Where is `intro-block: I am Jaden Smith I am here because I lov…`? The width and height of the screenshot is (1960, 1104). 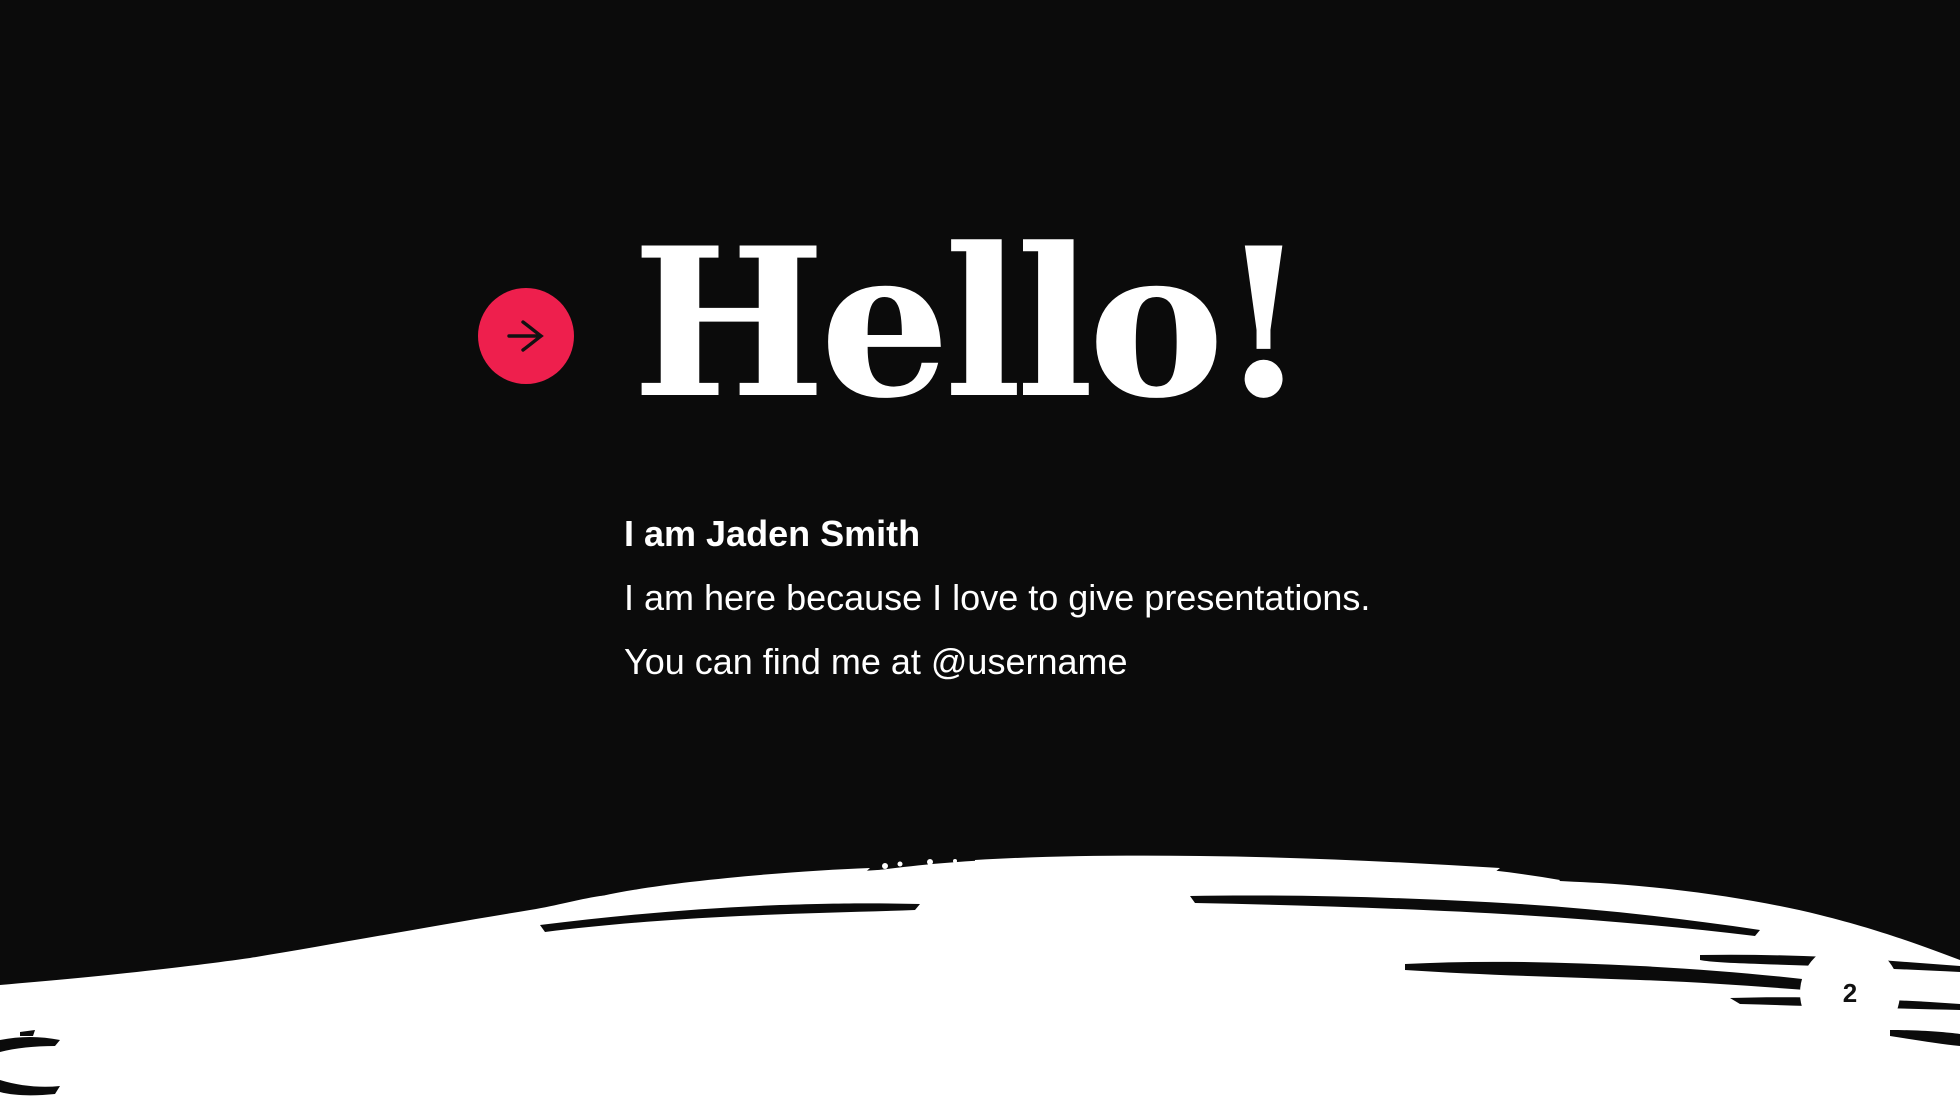
intro-block: I am Jaden Smith I am here because I lov… is located at coordinates (997, 604).